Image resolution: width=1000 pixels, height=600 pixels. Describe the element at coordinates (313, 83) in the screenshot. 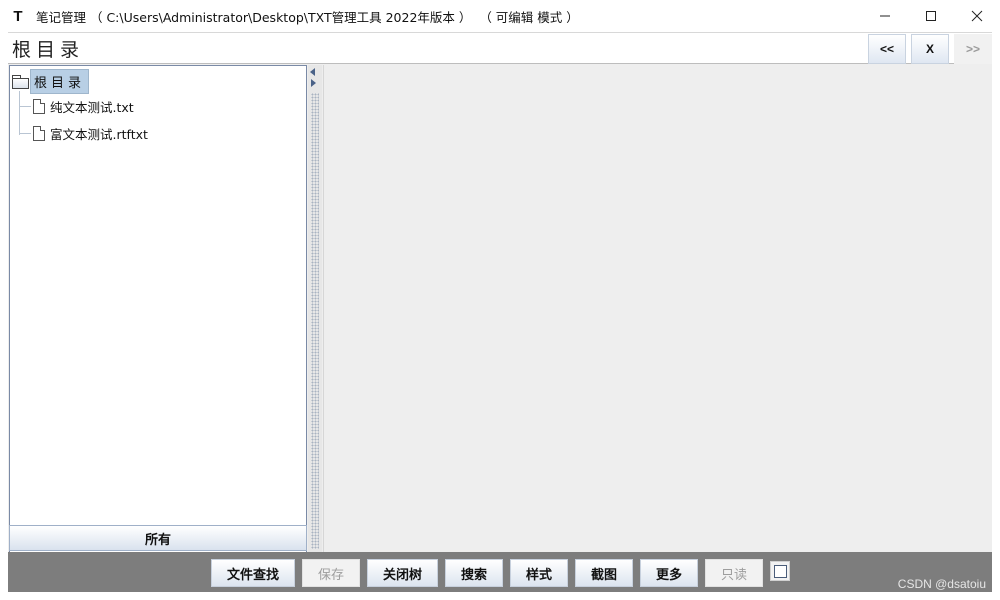

I see `expand-right-icon` at that location.